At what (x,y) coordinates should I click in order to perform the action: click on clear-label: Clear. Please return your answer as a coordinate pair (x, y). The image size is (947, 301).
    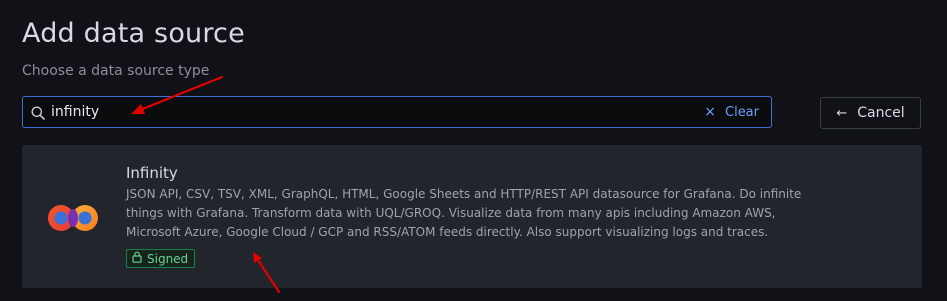
    Looking at the image, I should click on (742, 112).